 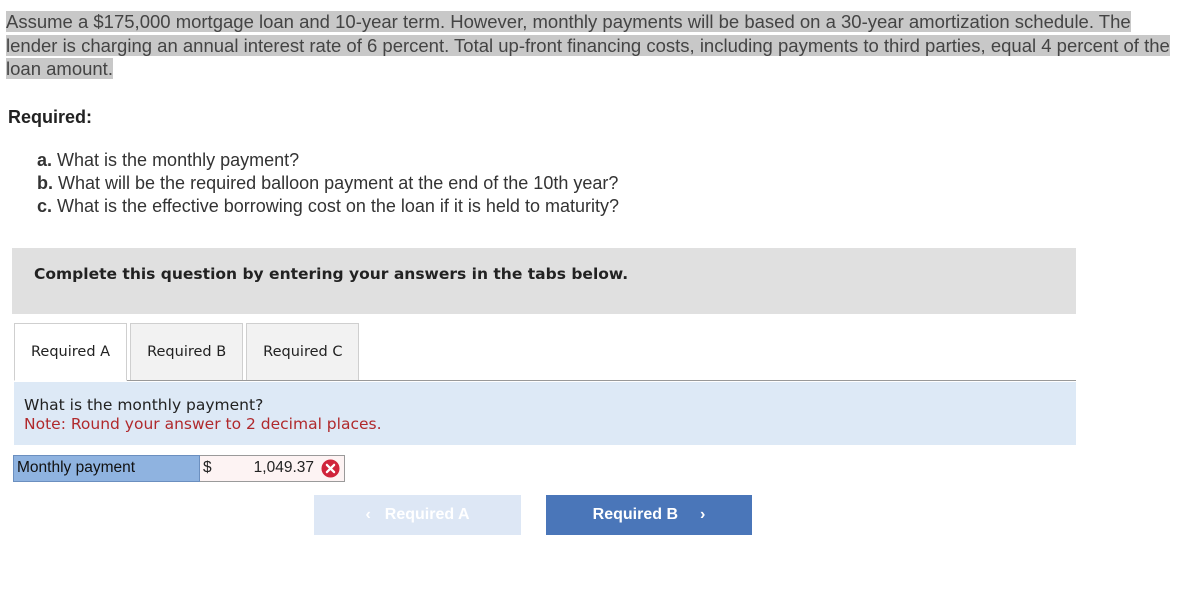 I want to click on prev-required-button: ‹ Required A, so click(x=417, y=515).